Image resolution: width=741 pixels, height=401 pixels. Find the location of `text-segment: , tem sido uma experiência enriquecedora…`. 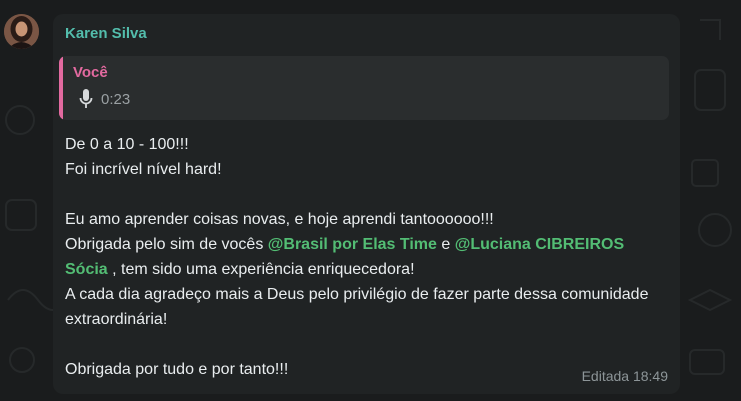

text-segment: , tem sido uma experiência enriquecedora… is located at coordinates (261, 269).